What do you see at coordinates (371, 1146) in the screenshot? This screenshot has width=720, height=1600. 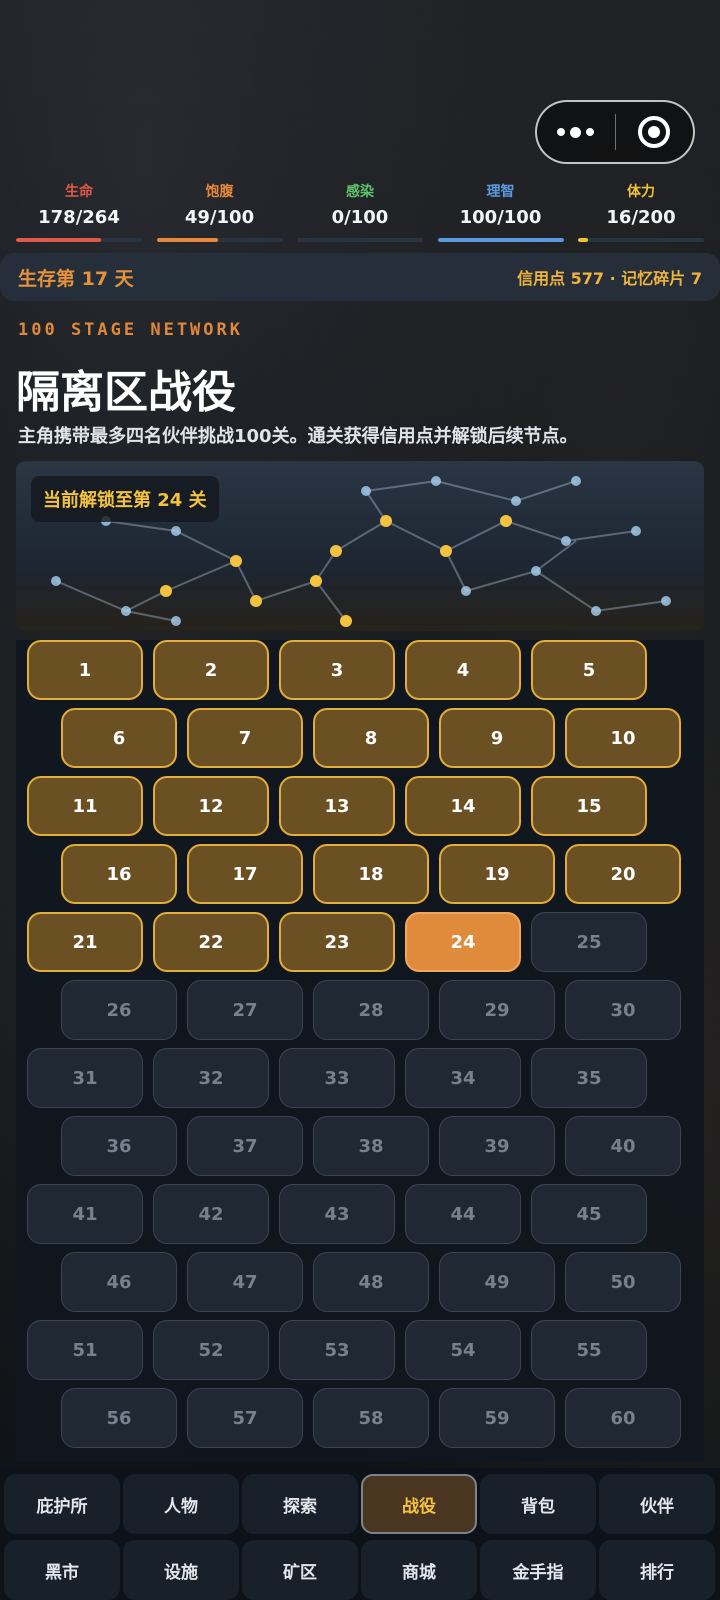 I see `stage-node-38: 38` at bounding box center [371, 1146].